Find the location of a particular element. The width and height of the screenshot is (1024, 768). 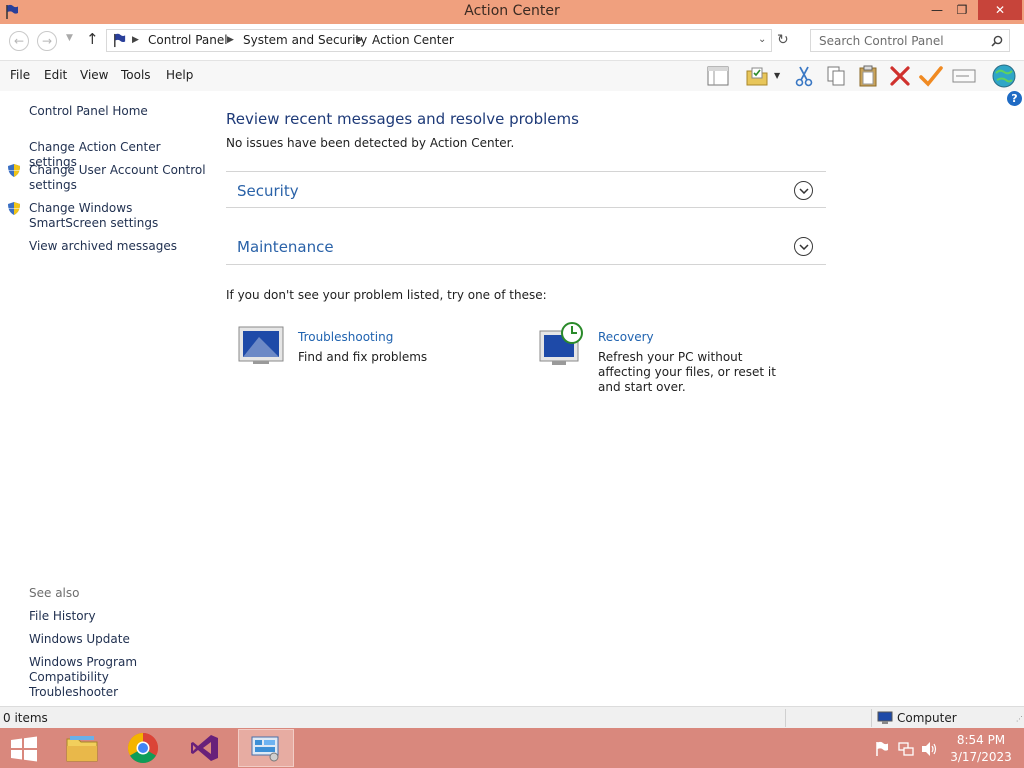

menu-file: File is located at coordinates (20, 75).